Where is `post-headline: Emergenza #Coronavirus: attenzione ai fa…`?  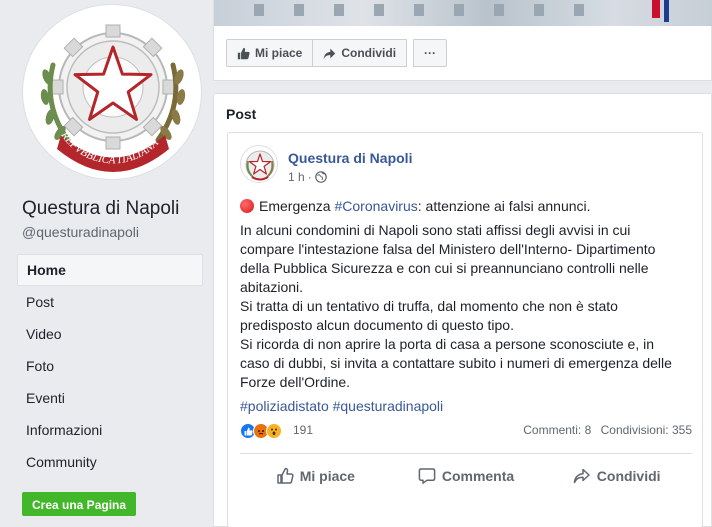
post-headline: Emergenza #Coronavirus: attenzione ai fa… is located at coordinates (466, 206).